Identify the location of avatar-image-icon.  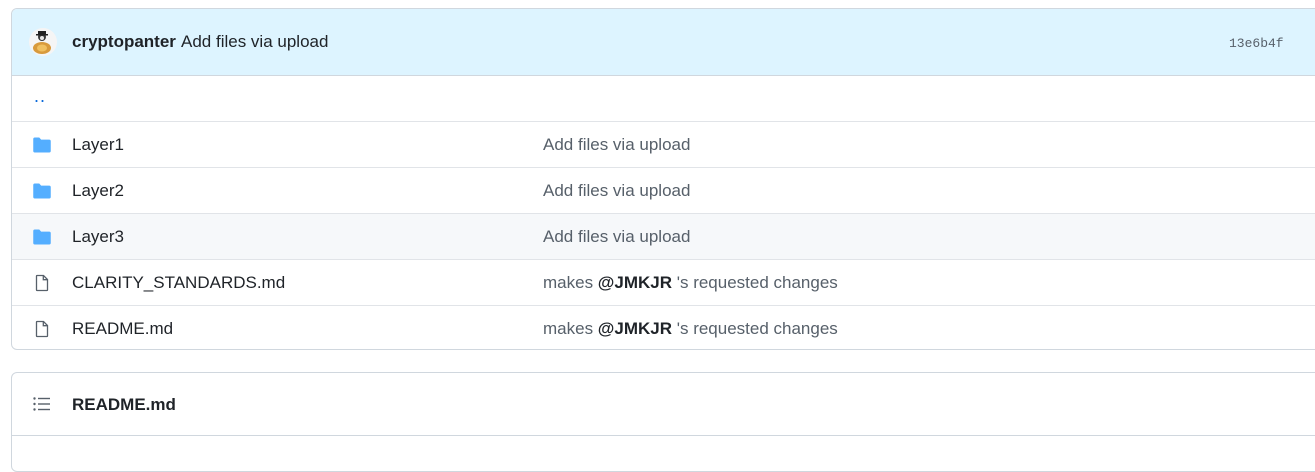
(43, 42).